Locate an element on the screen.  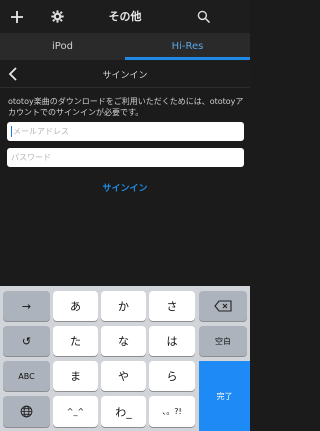
signin-button: サインイン is located at coordinates (125, 187).